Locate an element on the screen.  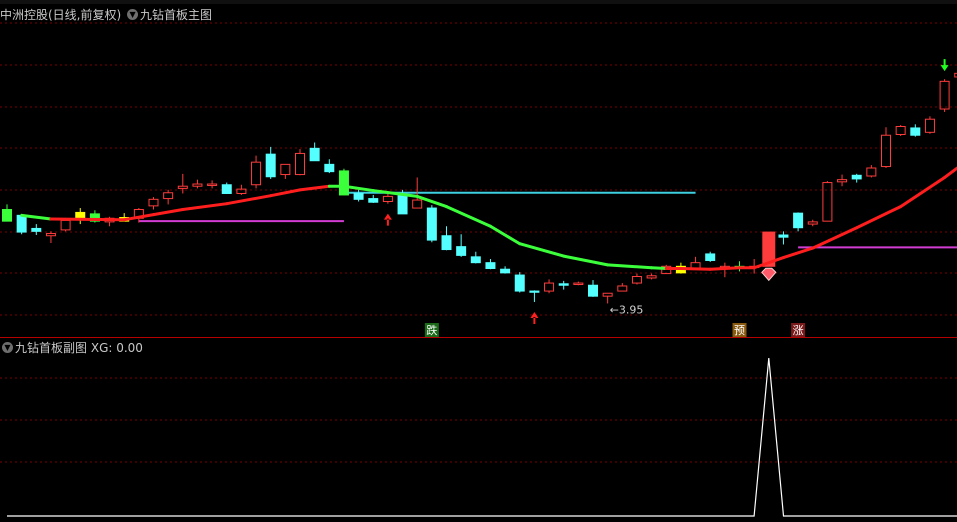
arrow-down-icon is located at coordinates (944, 65).